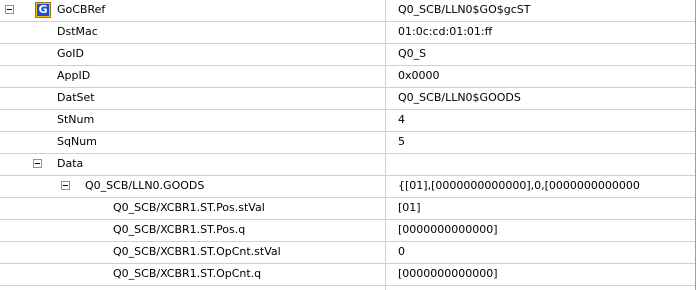 This screenshot has height=290, width=696. I want to click on row-value: 5, so click(401, 142).